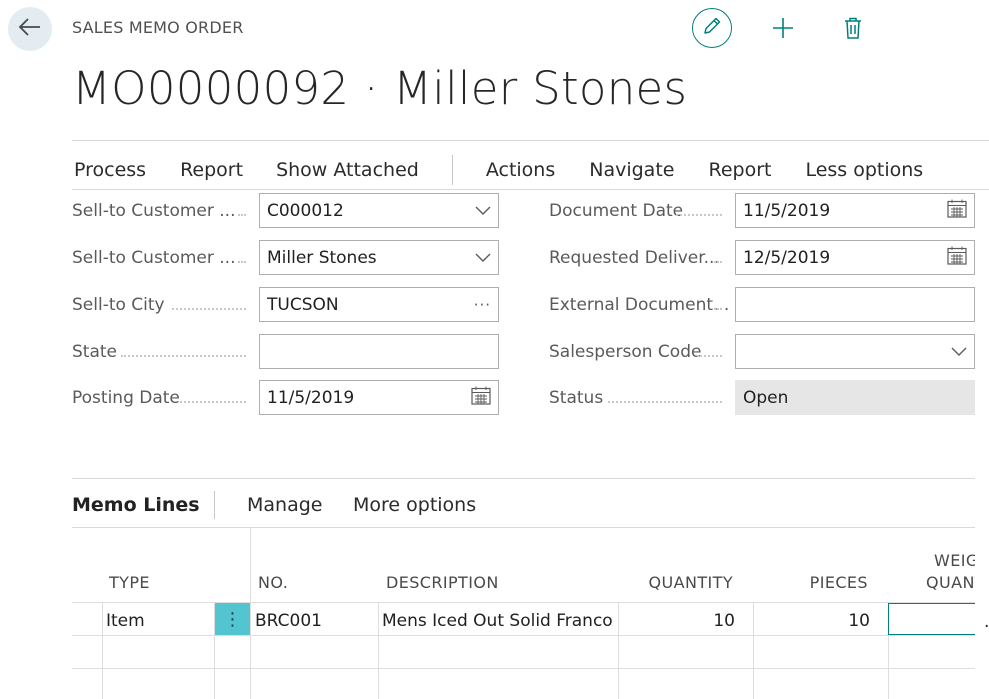 This screenshot has height=699, width=989. Describe the element at coordinates (616, 211) in the screenshot. I see `field-label-document-date: Document Date` at that location.